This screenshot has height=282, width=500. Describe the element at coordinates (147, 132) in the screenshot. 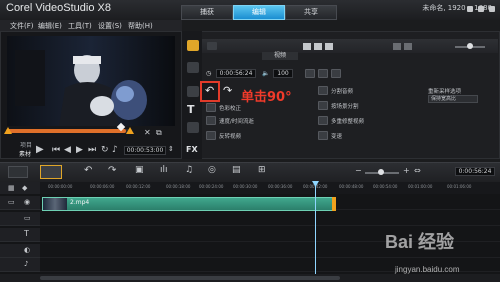

I see `split-clip-icon: ✕` at that location.